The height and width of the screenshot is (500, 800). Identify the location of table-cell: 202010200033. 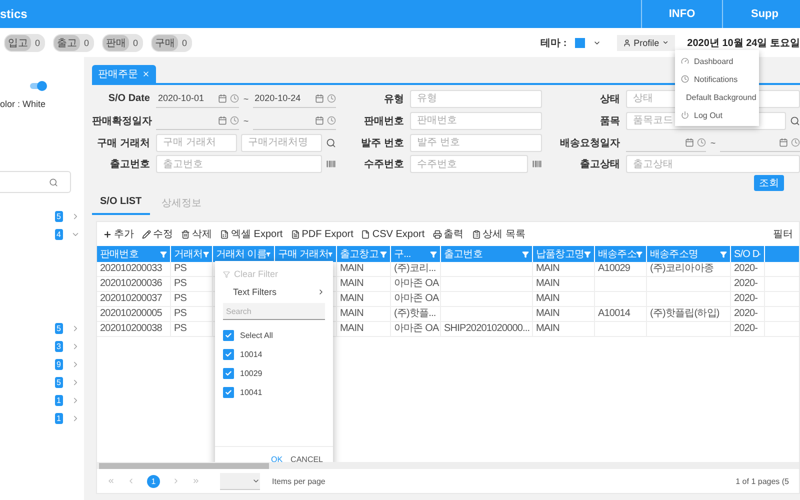
(134, 269).